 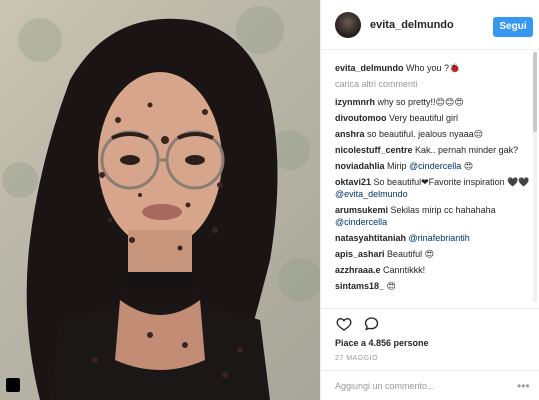 I want to click on caption: evita_delmundo Who you ?🐞, so click(x=435, y=68).